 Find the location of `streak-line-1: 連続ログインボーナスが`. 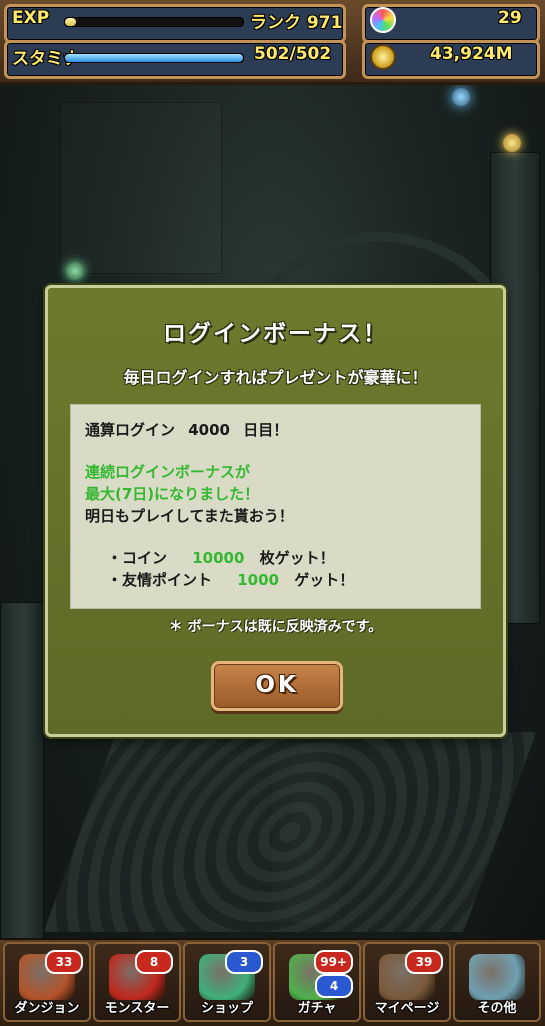

streak-line-1: 連続ログインボーナスが is located at coordinates (168, 472).